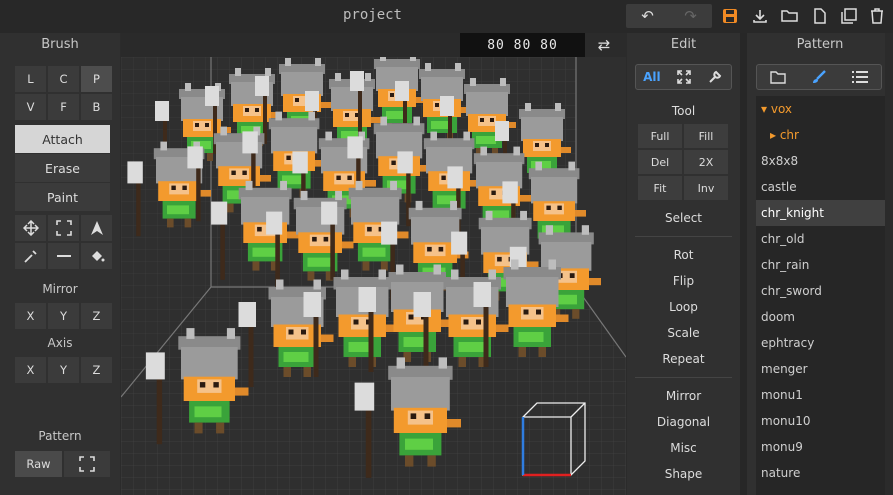  Describe the element at coordinates (821, 213) in the screenshot. I see `pattern-list-item: chr_knight` at that location.